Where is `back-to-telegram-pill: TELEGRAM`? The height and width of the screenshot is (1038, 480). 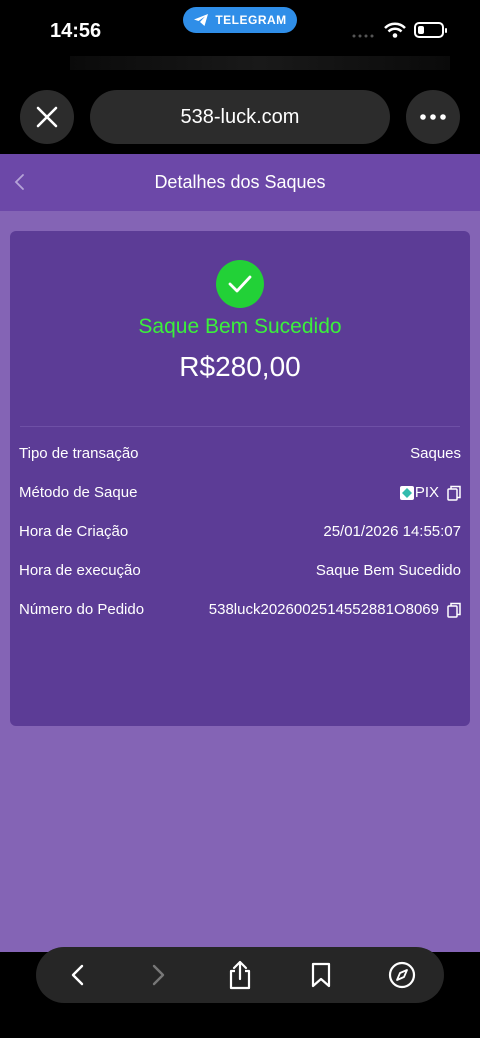 back-to-telegram-pill: TELEGRAM is located at coordinates (240, 20).